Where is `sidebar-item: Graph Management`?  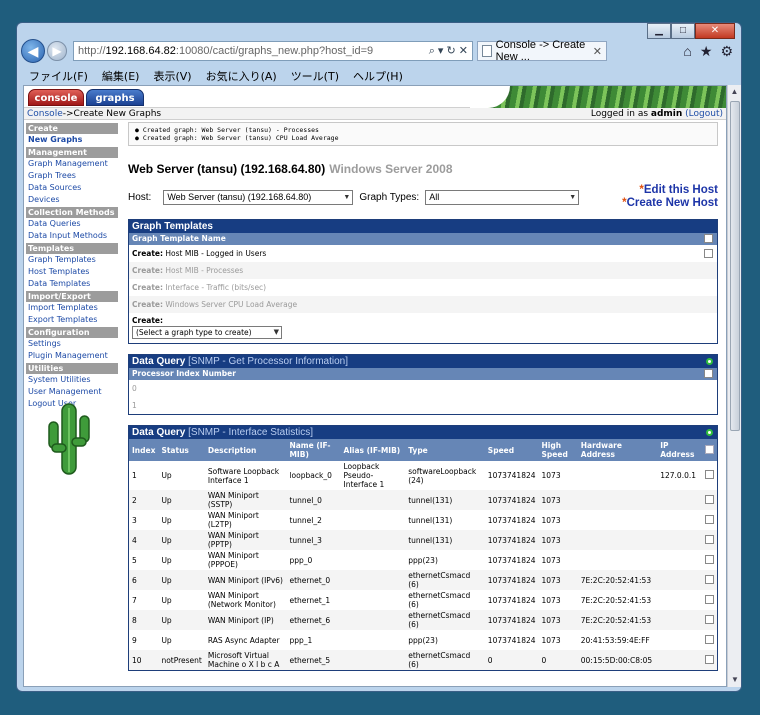
sidebar-item: Graph Management is located at coordinates (72, 164).